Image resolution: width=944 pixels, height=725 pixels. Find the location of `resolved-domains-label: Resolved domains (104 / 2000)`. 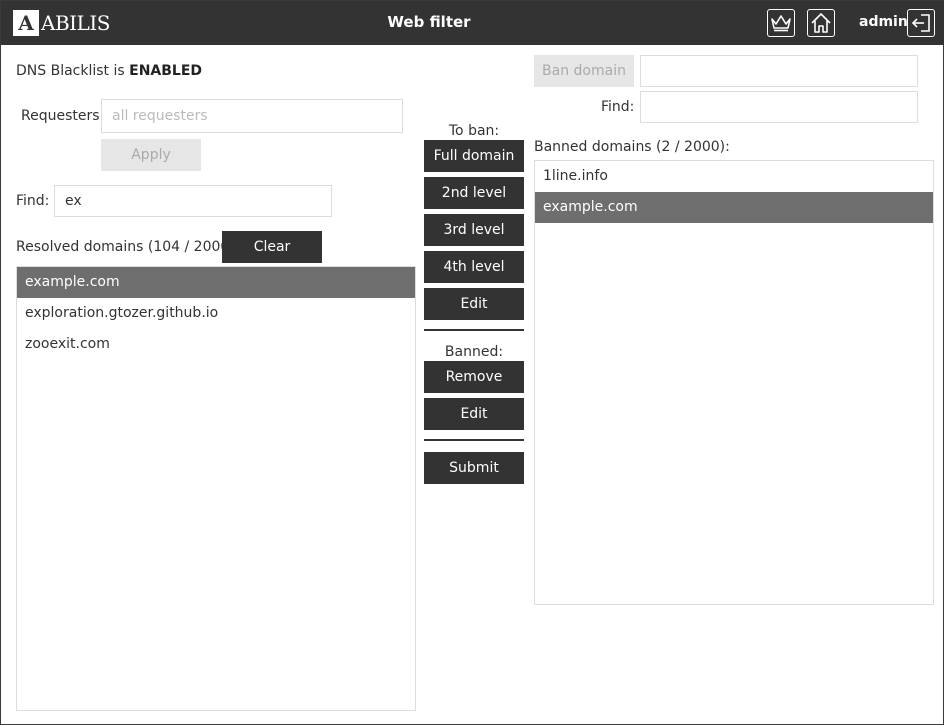

resolved-domains-label: Resolved domains (104 / 2000) is located at coordinates (125, 247).